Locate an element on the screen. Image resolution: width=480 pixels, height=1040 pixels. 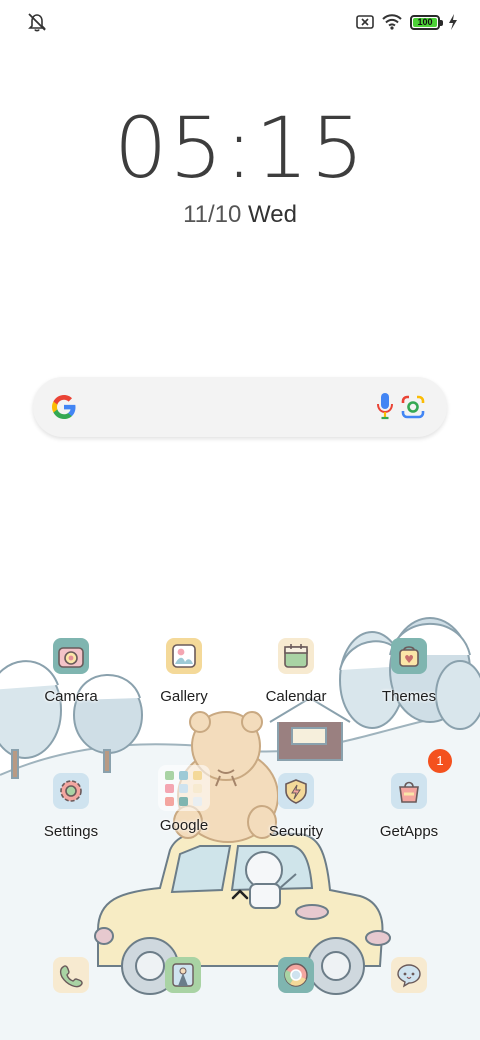
settings-icon is located at coordinates (71, 791).